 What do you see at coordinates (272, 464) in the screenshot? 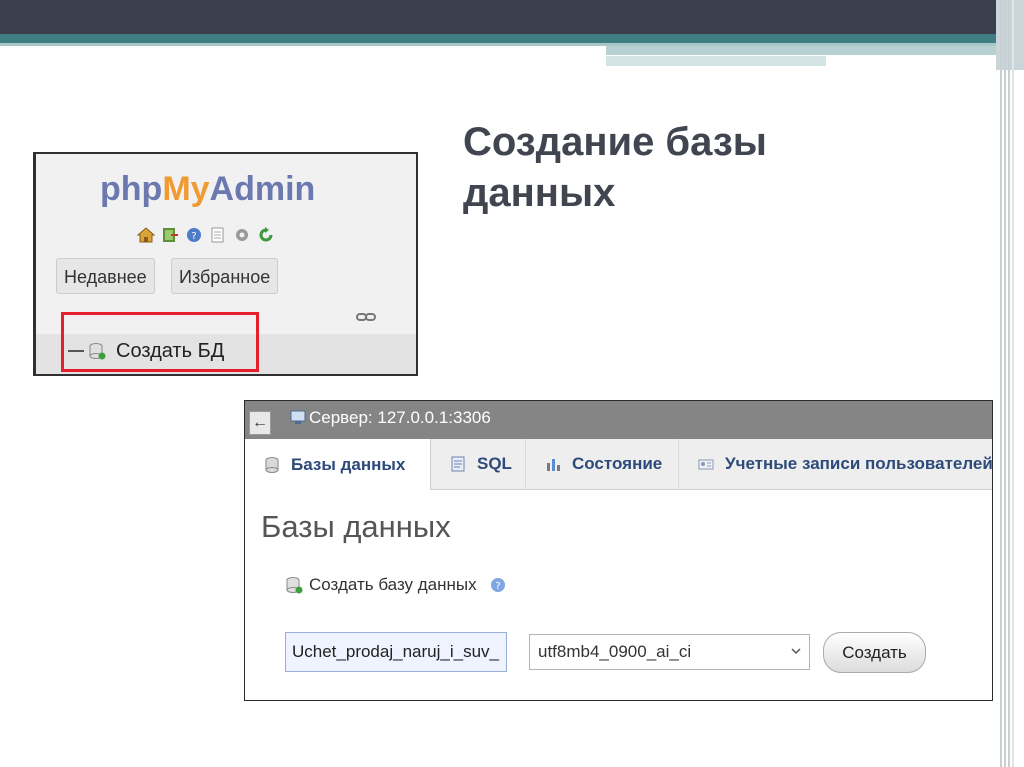
I see `database-icon` at bounding box center [272, 464].